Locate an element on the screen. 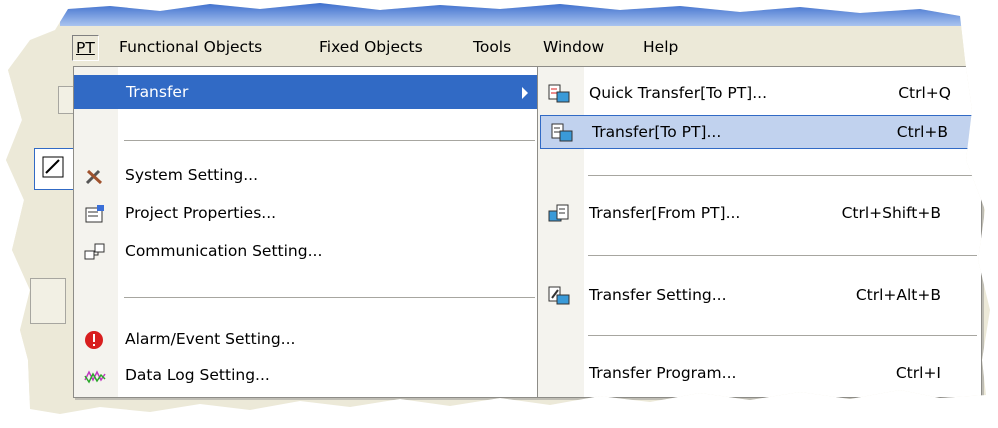  menu-item-transfer-program: Transfer Program... Ctrl+I is located at coordinates (759, 374).